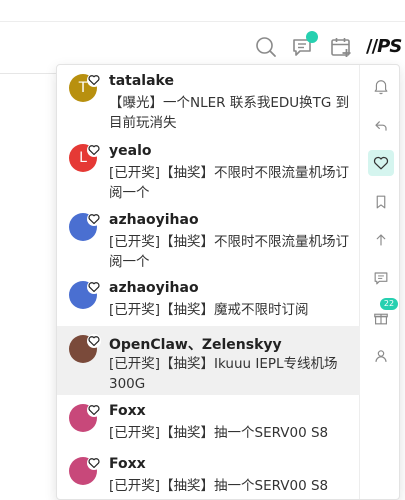 The image size is (405, 500). I want to click on notification-item: azhaoyihao [已开奖]【抽奖】不限时不限流量机场订阅一个, so click(208, 238).